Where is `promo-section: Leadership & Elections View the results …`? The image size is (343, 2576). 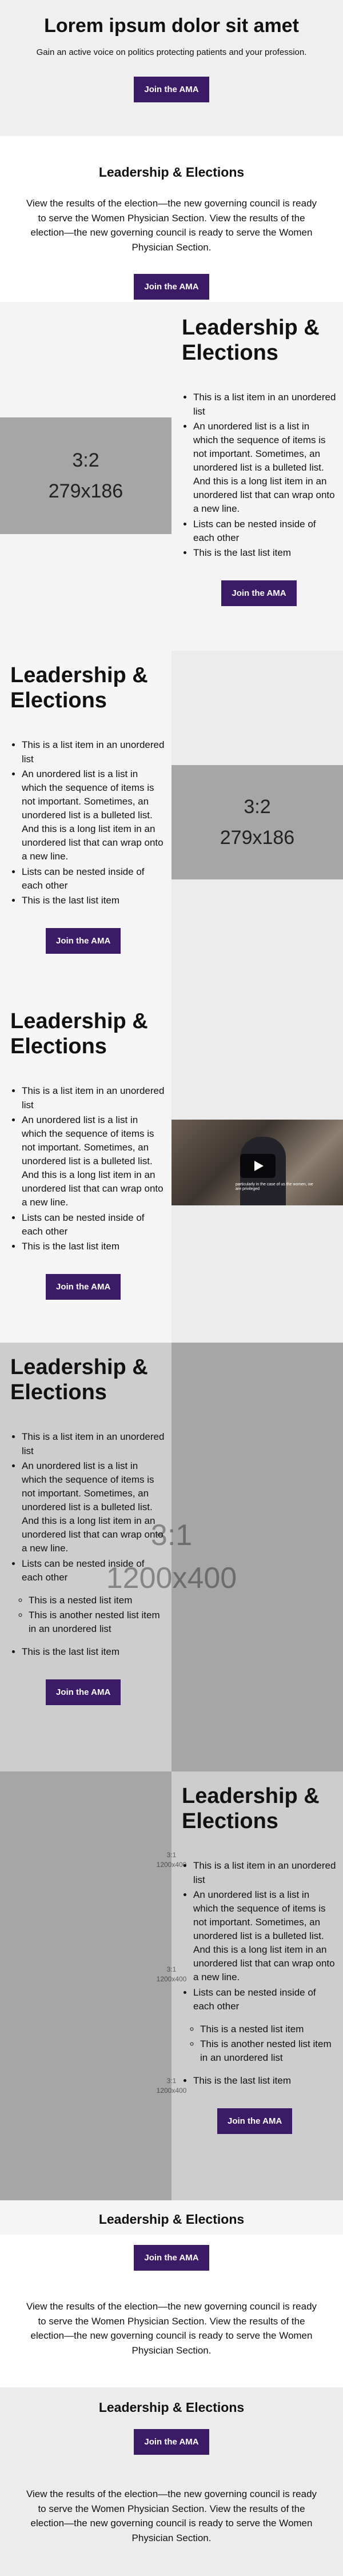 promo-section: Leadership & Elections View the results … is located at coordinates (171, 219).